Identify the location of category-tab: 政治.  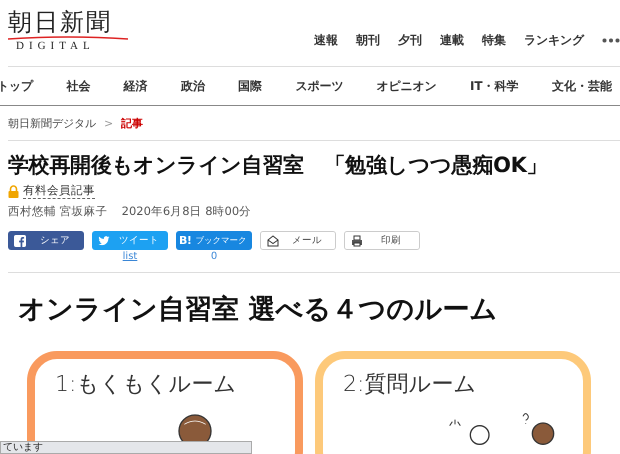
(192, 86).